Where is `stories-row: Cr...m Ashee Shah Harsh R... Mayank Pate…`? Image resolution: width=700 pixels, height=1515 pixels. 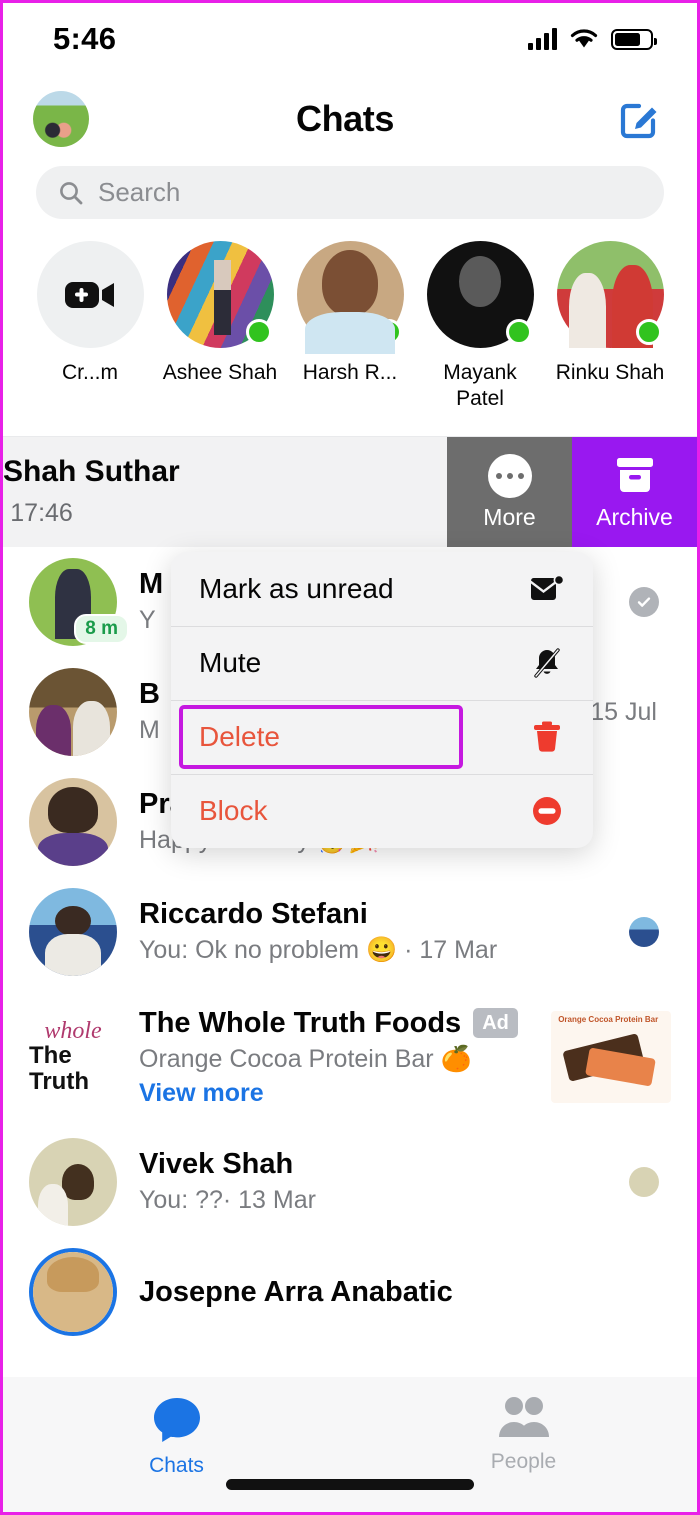
stories-row: Cr...m Ashee Shah Harsh R... Mayank Pate… is located at coordinates (350, 338).